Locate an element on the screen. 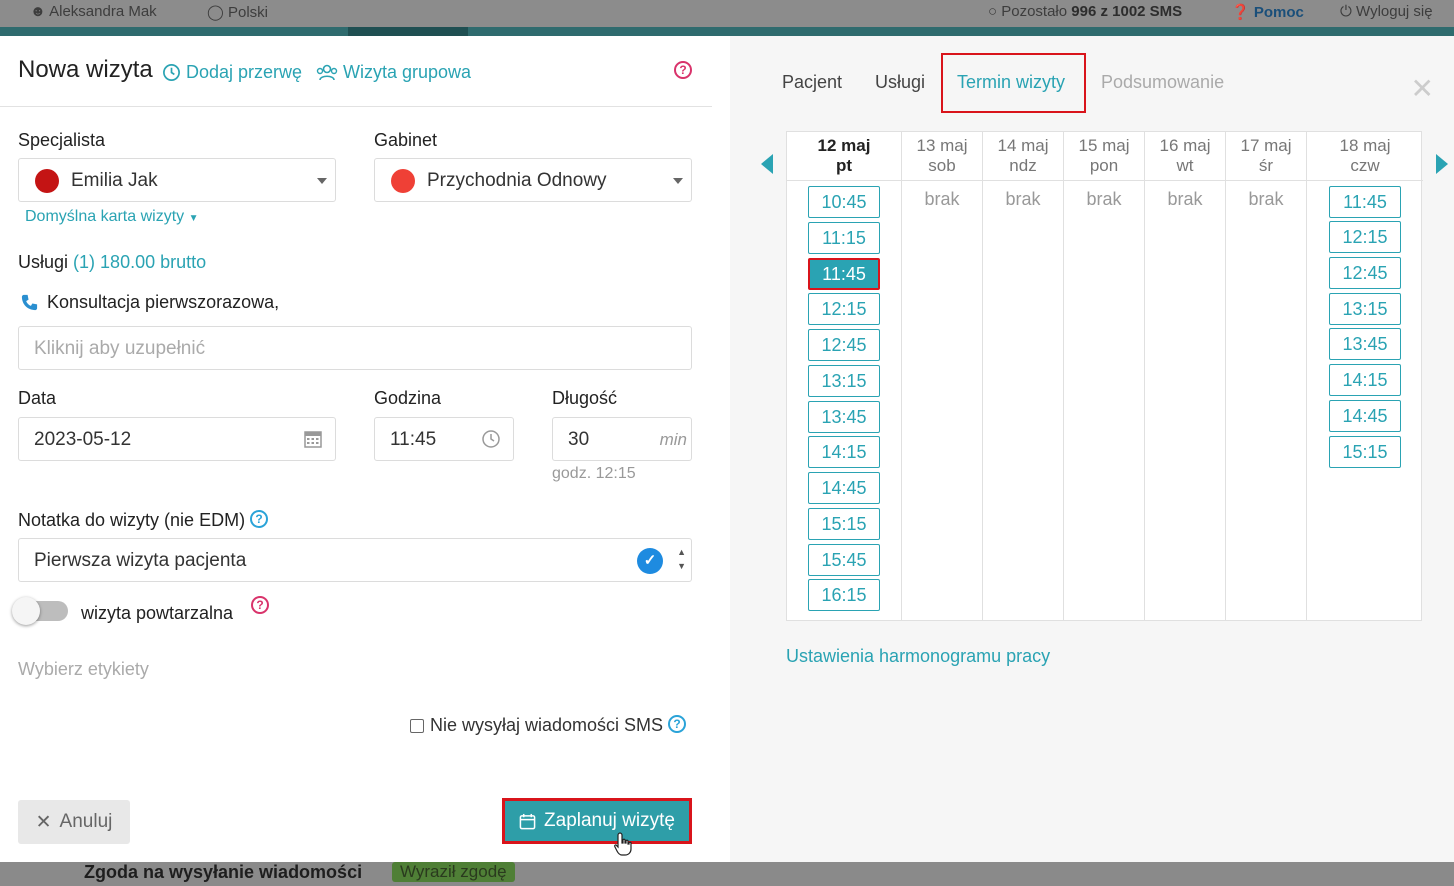 The image size is (1454, 886). day-header: 13 maj sob is located at coordinates (942, 156).